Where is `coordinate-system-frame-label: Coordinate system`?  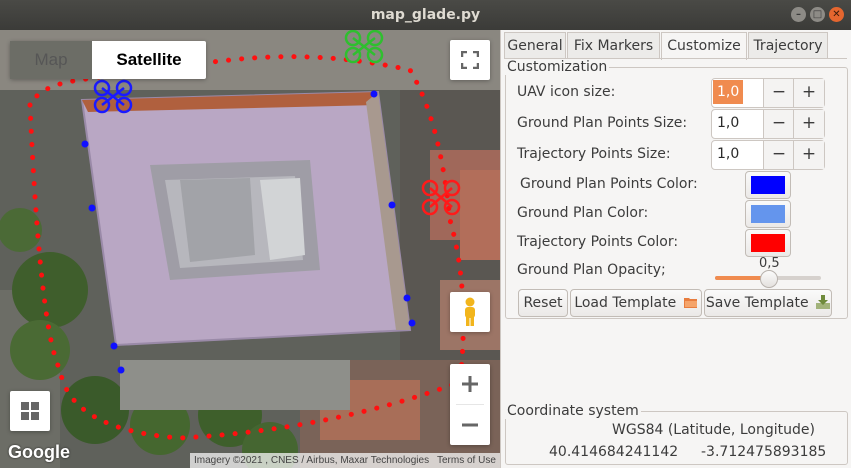 coordinate-system-frame-label: Coordinate system is located at coordinates (573, 411).